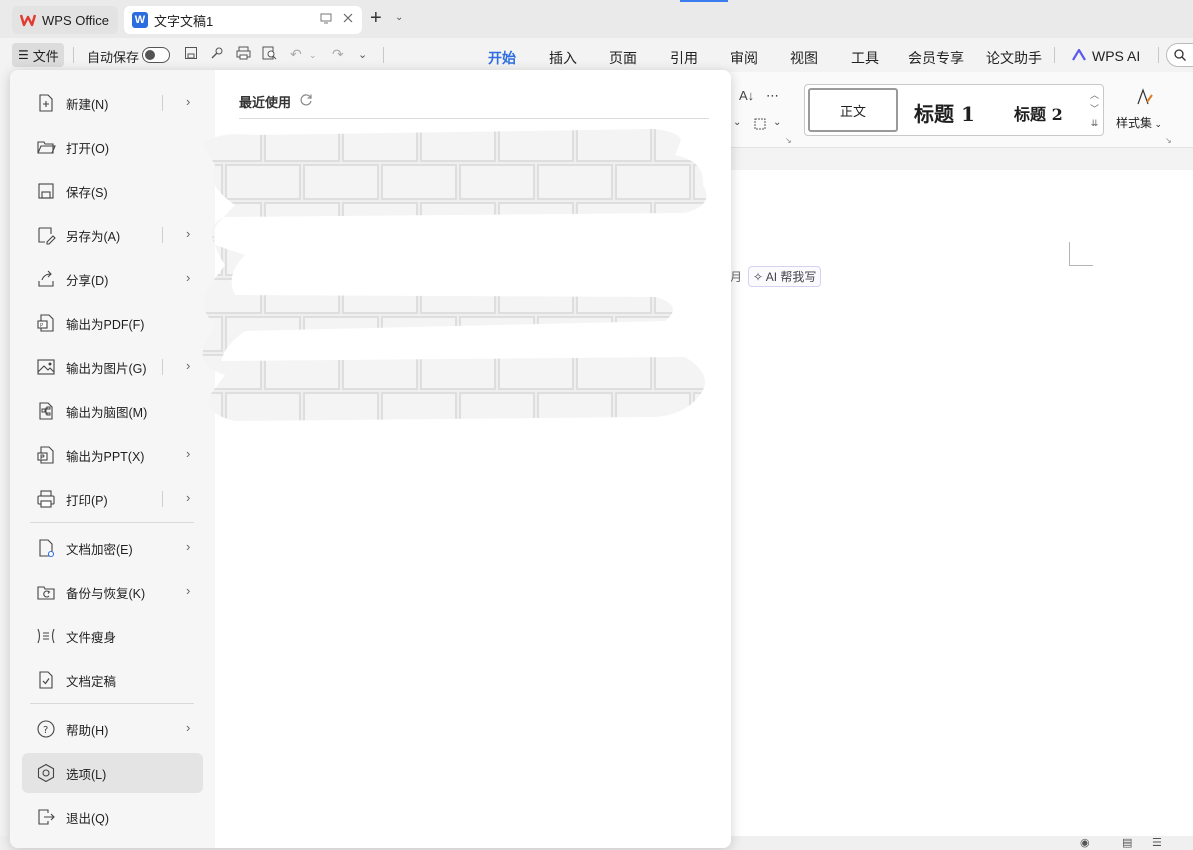 This screenshot has height=850, width=1193. What do you see at coordinates (563, 58) in the screenshot?
I see `tab-insert: 插入` at bounding box center [563, 58].